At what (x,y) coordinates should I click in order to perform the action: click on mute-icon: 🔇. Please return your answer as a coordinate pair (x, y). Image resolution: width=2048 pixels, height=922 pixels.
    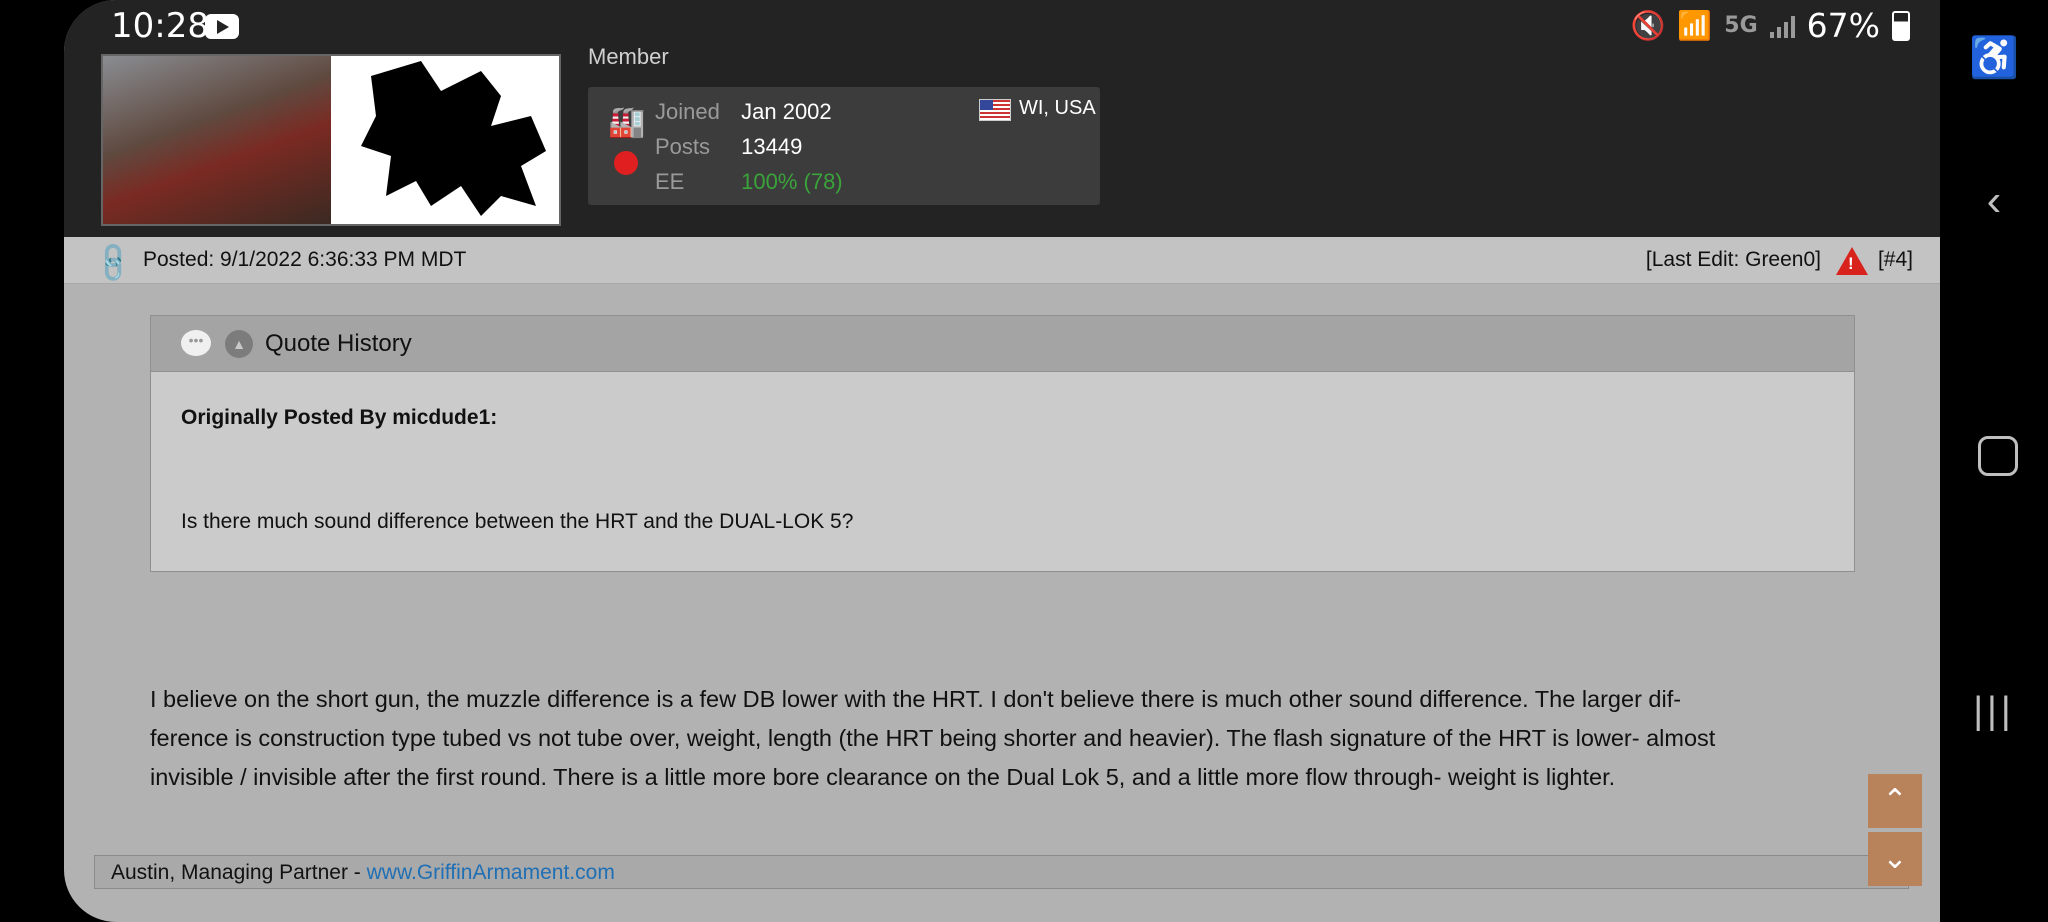
    Looking at the image, I should click on (1648, 25).